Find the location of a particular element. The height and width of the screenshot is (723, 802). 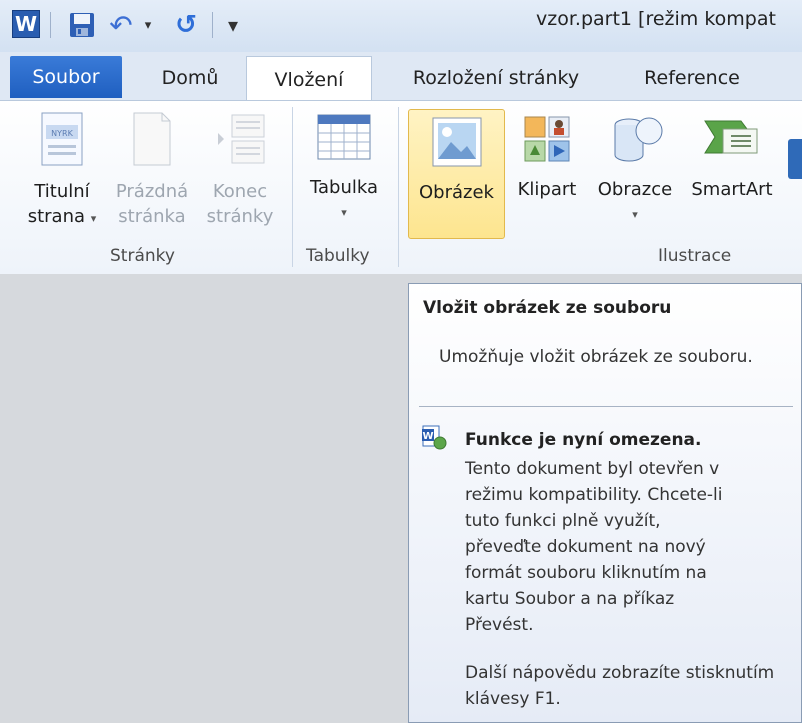

page-break-icon is located at coordinates (240, 141).